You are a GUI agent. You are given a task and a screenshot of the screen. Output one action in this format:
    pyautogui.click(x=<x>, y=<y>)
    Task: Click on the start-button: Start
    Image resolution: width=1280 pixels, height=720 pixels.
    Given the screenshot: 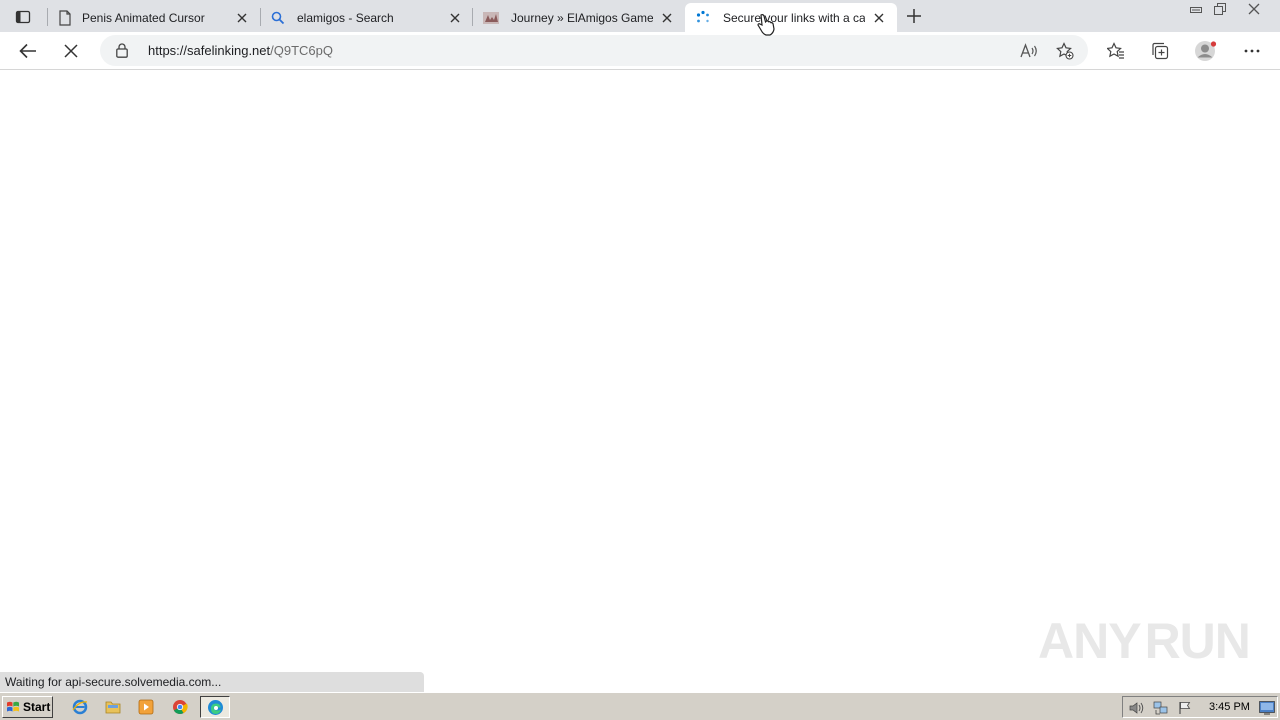 What is the action you would take?
    pyautogui.click(x=27, y=707)
    